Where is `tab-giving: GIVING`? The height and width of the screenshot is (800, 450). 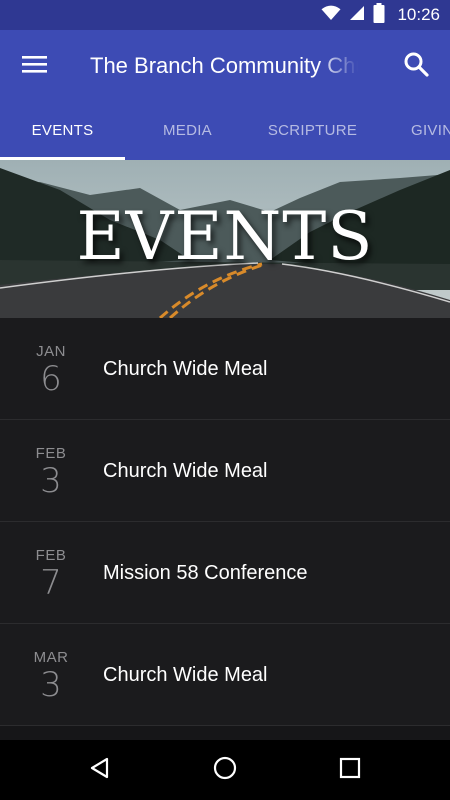 tab-giving: GIVING is located at coordinates (430, 131).